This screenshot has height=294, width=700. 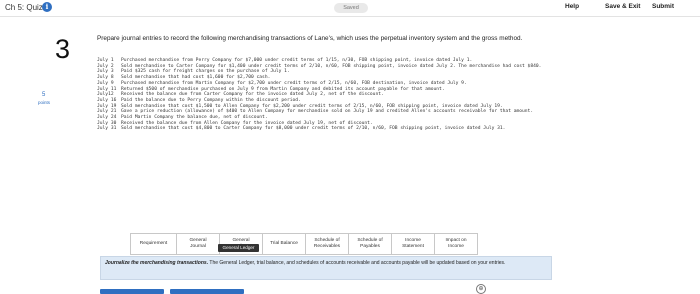 What do you see at coordinates (370, 244) in the screenshot?
I see `tab-schedule-payables: Schedule of Payables` at bounding box center [370, 244].